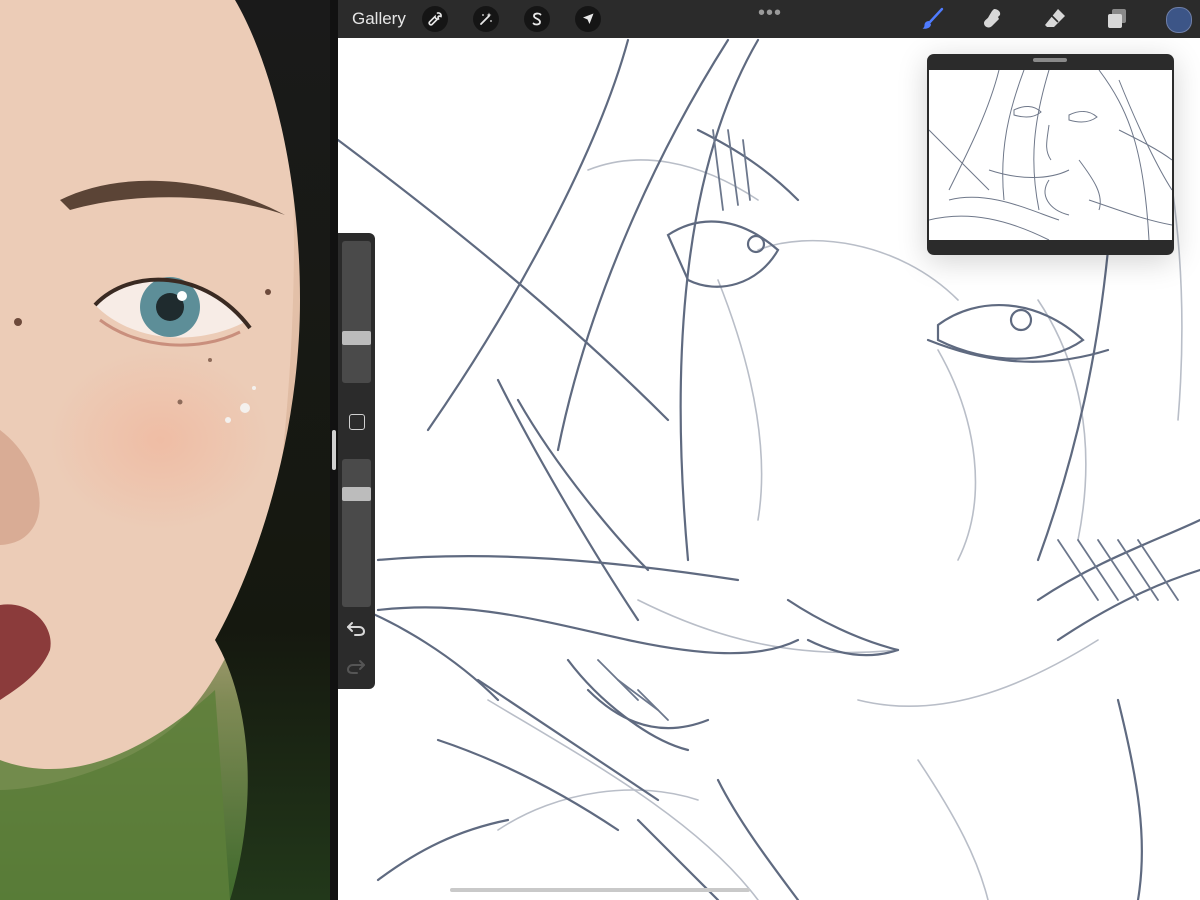 This screenshot has width=1200, height=900. I want to click on actions-button, so click(435, 19).